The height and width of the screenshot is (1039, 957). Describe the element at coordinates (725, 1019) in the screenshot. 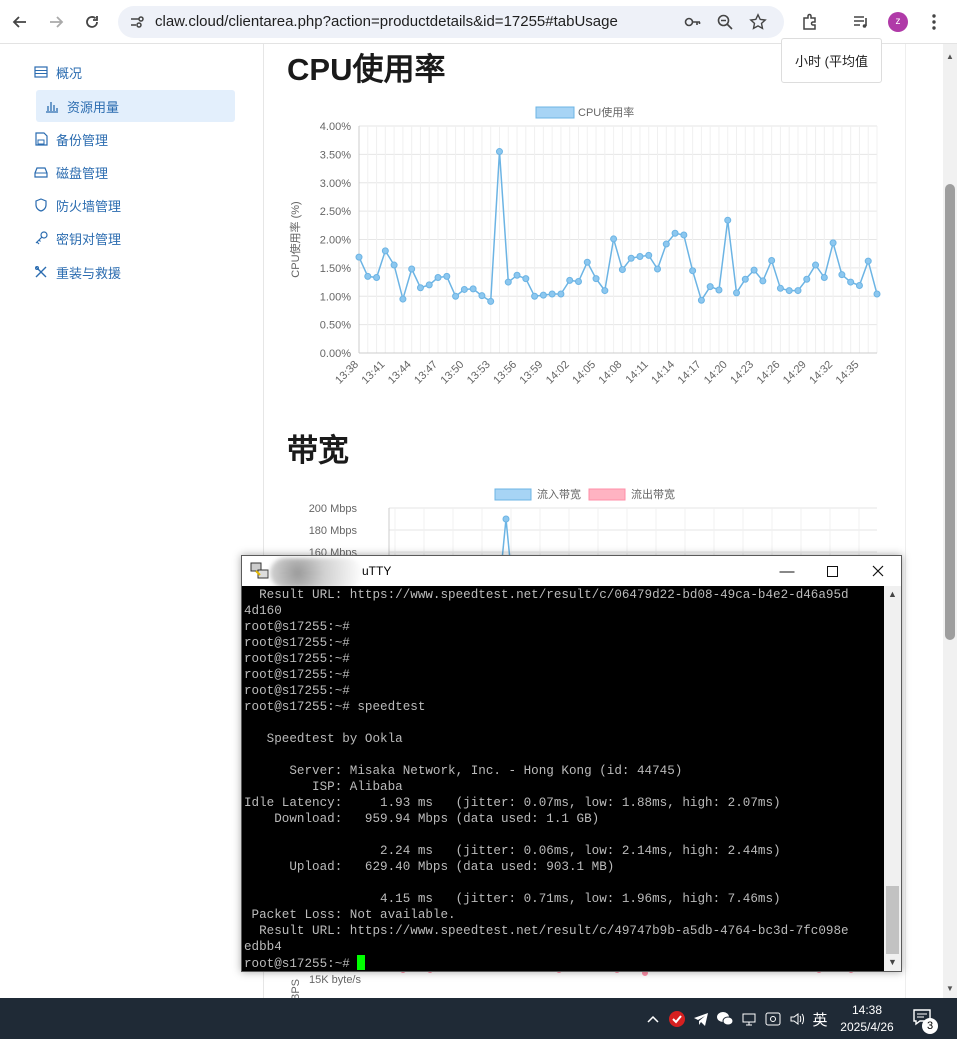

I see `wechat-tray-icon` at that location.